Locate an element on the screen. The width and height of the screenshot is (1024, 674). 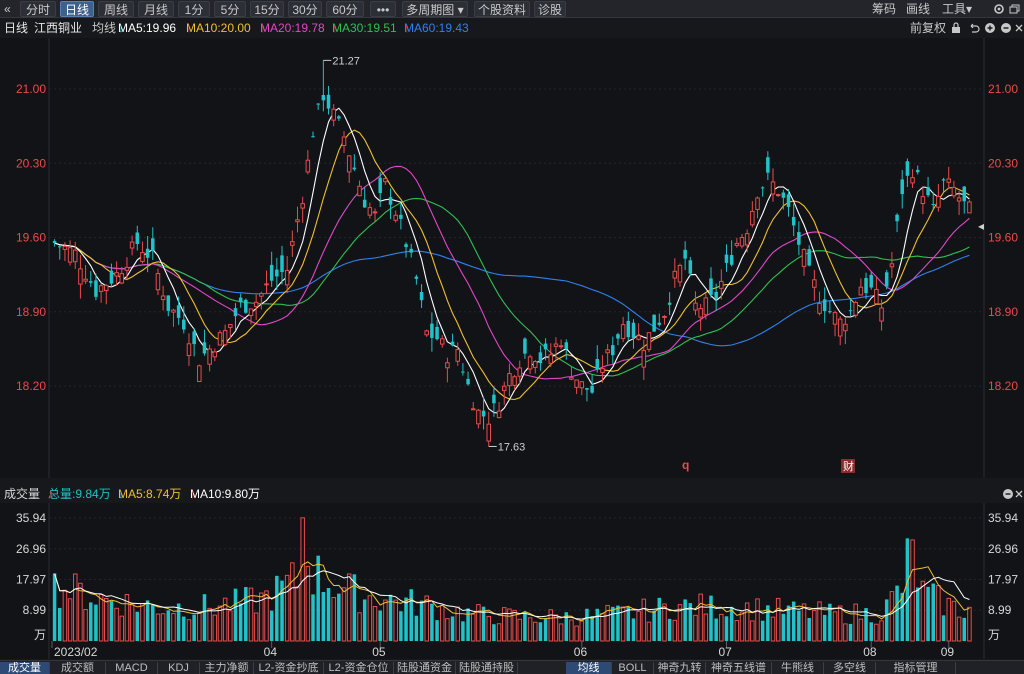
tab-5min: 5分 is located at coordinates (230, 9).